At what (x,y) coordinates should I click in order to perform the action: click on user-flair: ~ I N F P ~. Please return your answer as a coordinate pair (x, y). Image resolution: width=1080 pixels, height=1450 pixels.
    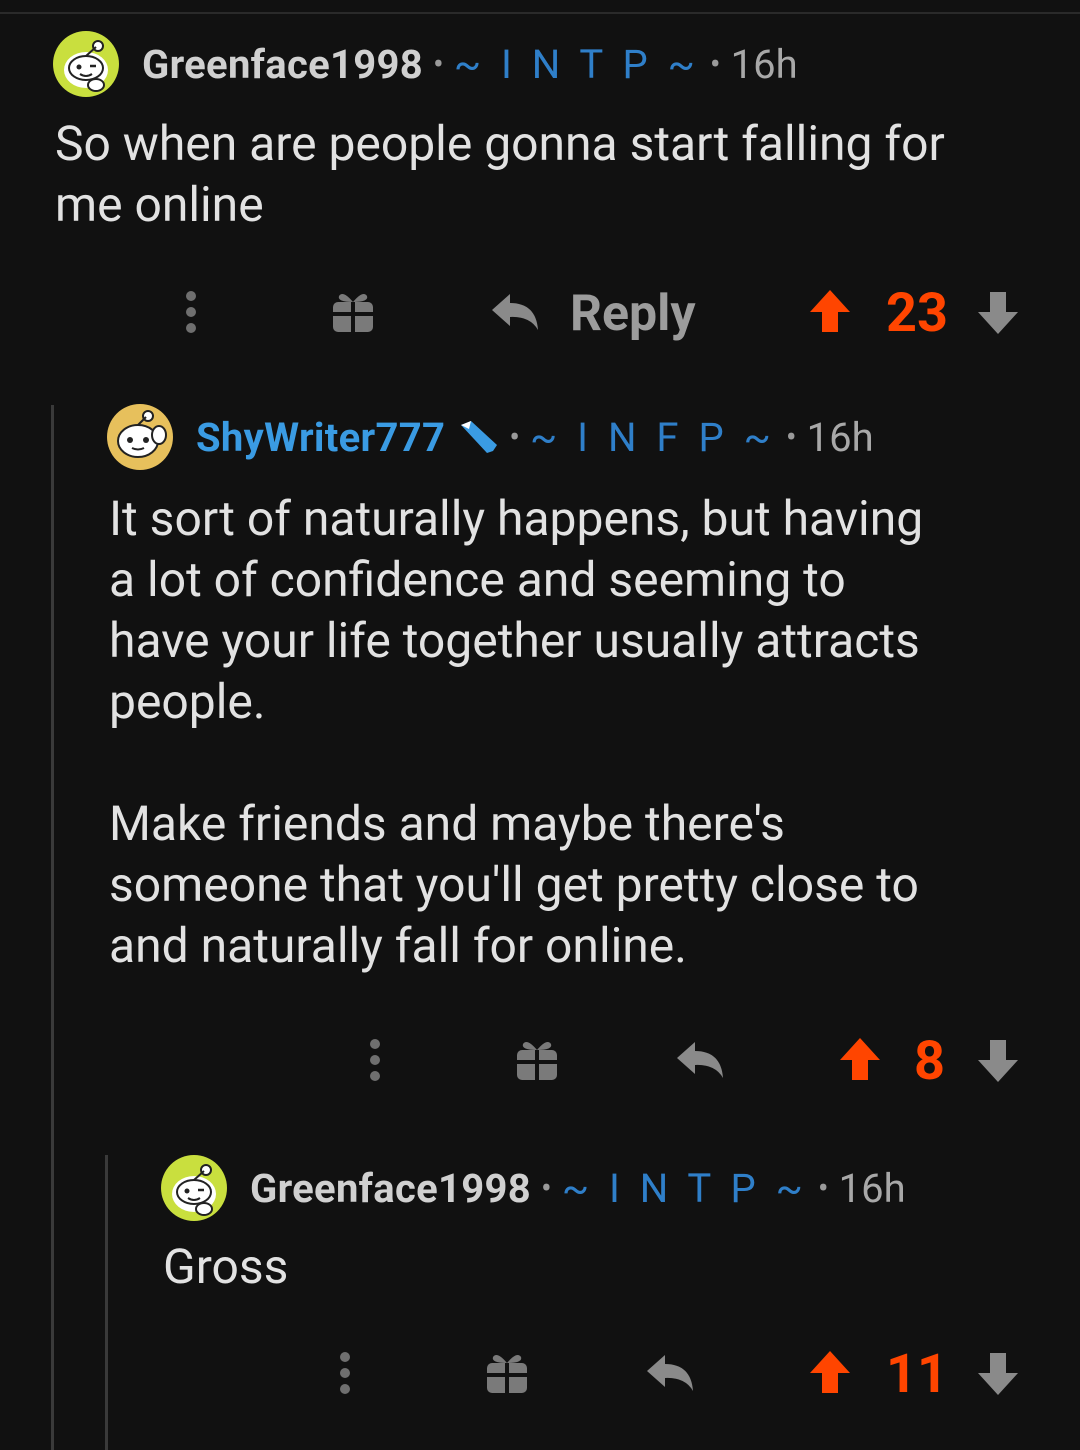
    Looking at the image, I should click on (653, 437).